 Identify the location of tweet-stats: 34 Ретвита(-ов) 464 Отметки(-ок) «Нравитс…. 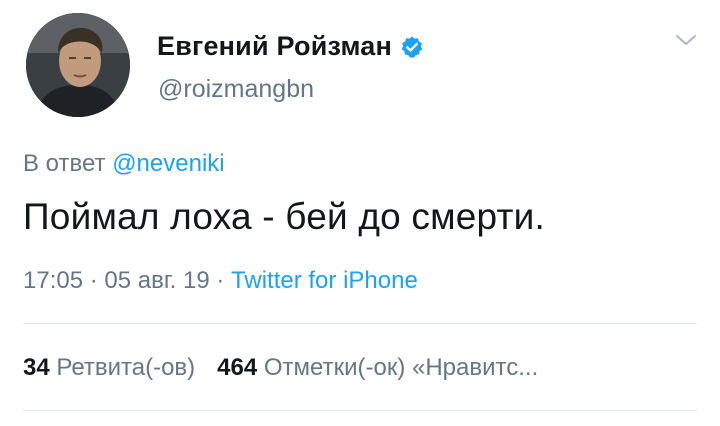
(291, 368).